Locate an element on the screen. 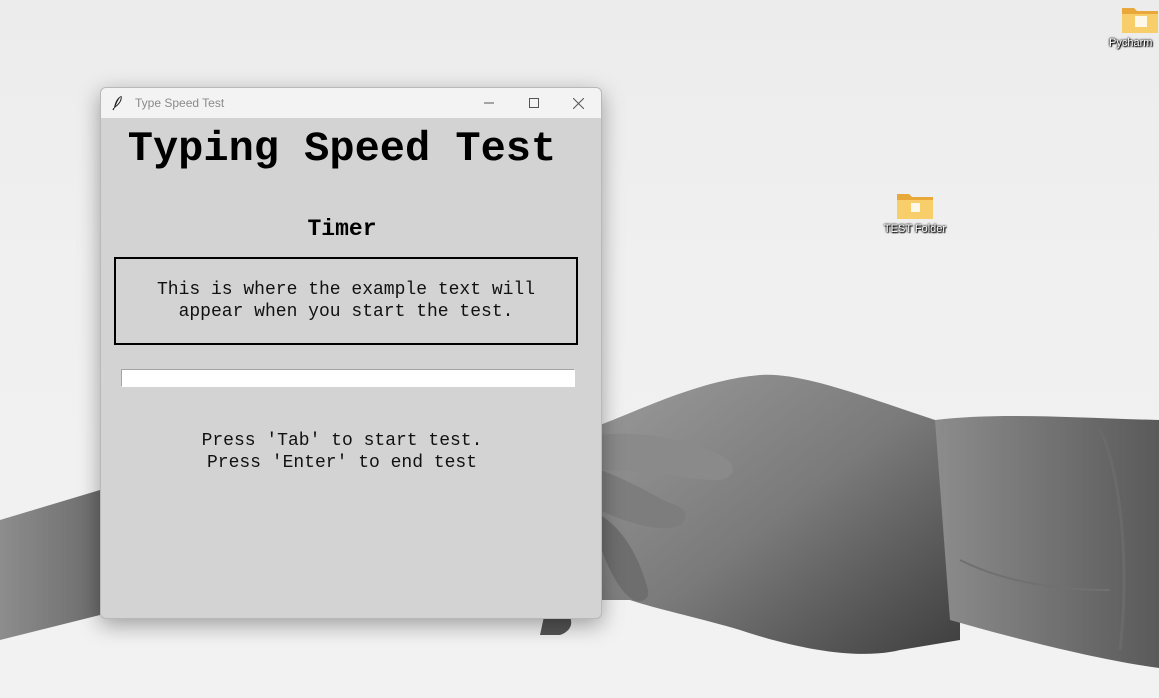 The image size is (1159, 698). minimize-icon is located at coordinates (488, 103).